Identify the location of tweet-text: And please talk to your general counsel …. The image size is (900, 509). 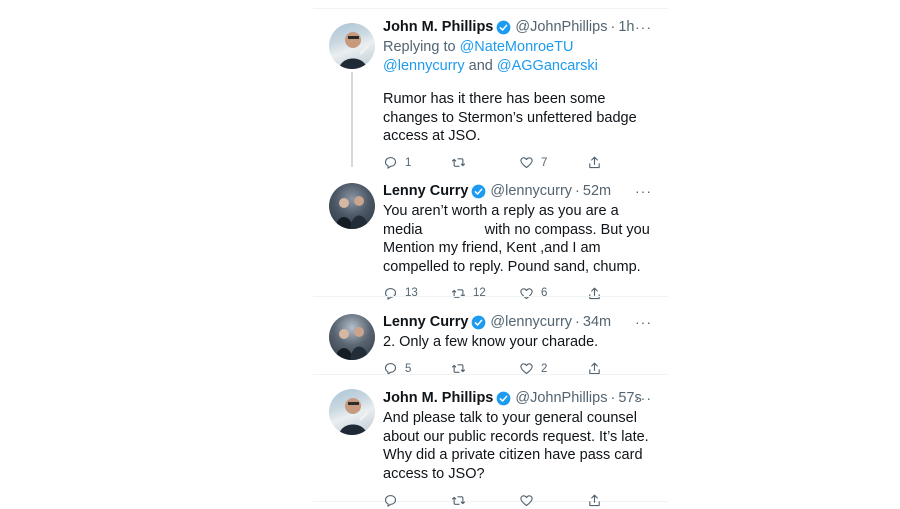
(516, 446).